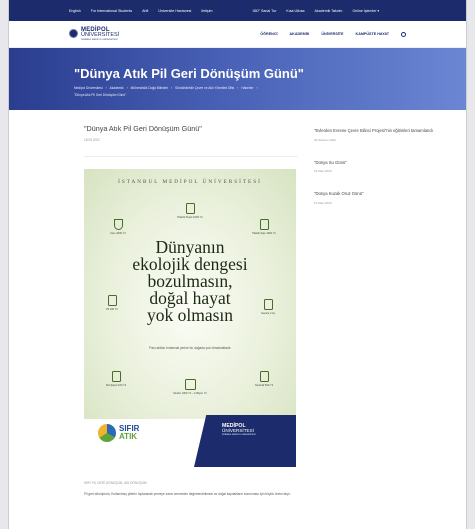  I want to click on zero-waste-text: SIFIR ATIK, so click(129, 433).